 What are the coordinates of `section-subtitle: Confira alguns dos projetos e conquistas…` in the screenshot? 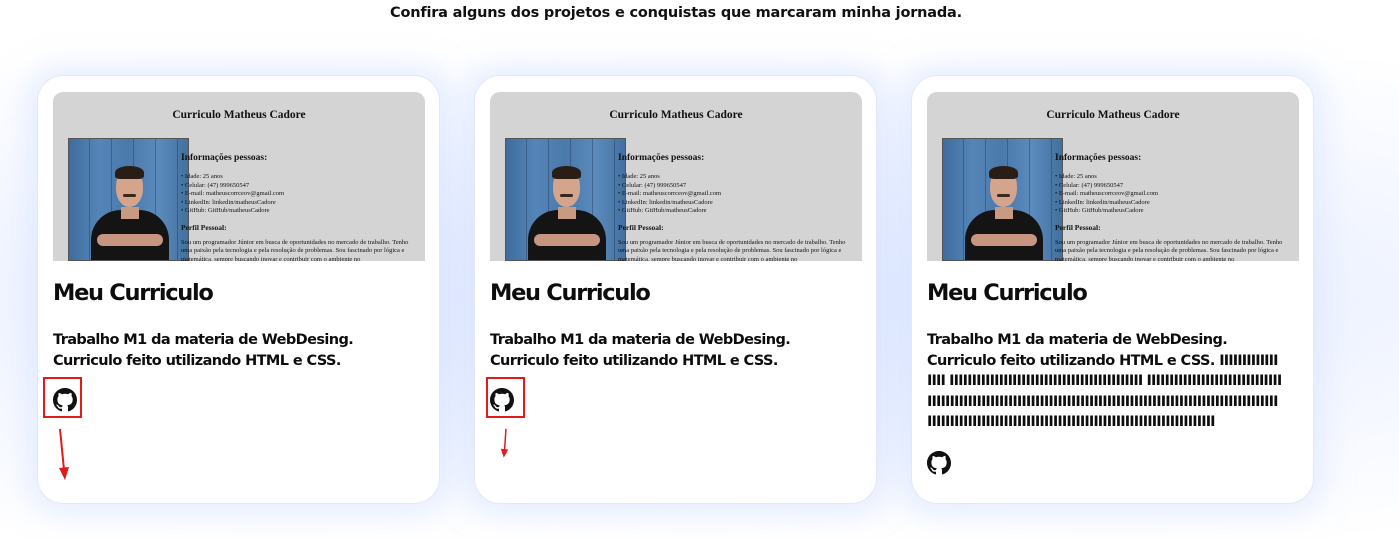 It's located at (676, 13).